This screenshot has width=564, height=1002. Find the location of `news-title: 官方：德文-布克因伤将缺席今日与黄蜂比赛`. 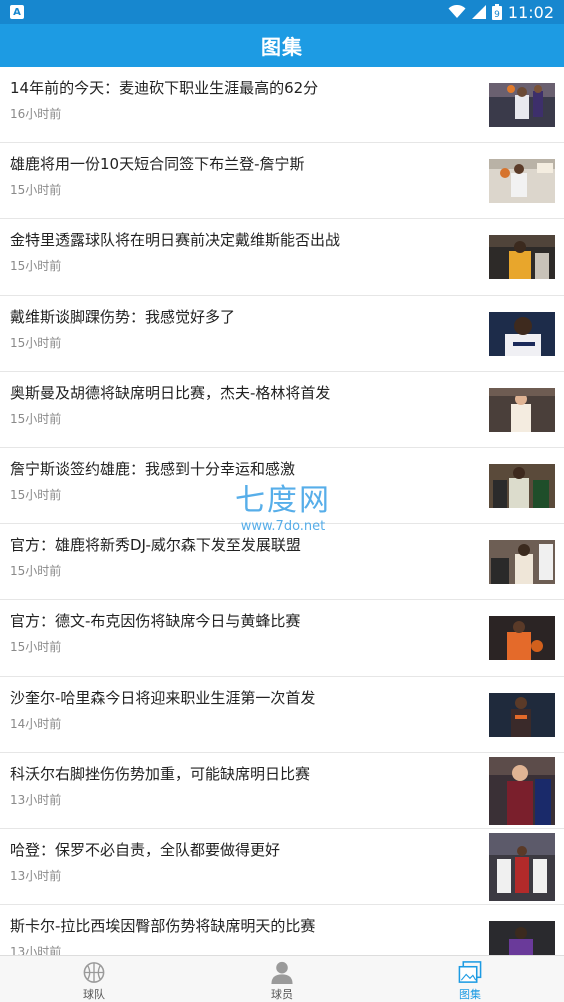

news-title: 官方：德文-布克因伤将缺席今日与黄蜂比赛 is located at coordinates (155, 621).